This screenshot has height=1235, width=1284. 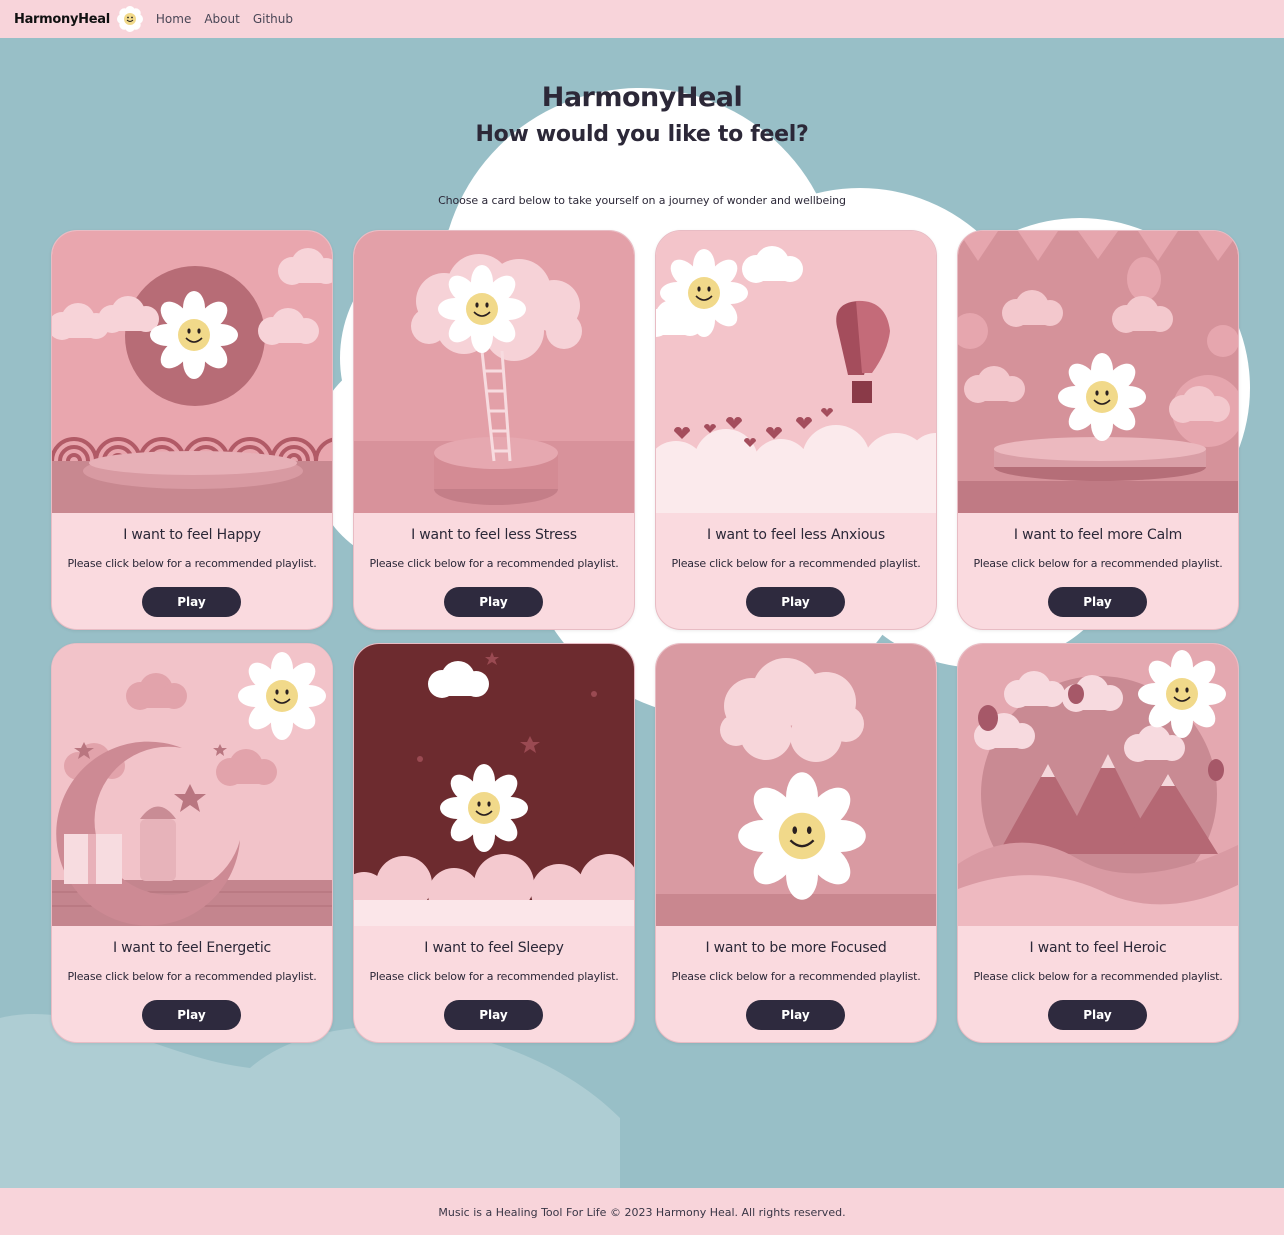 I want to click on play-button-heroic: Play, so click(x=1097, y=1015).